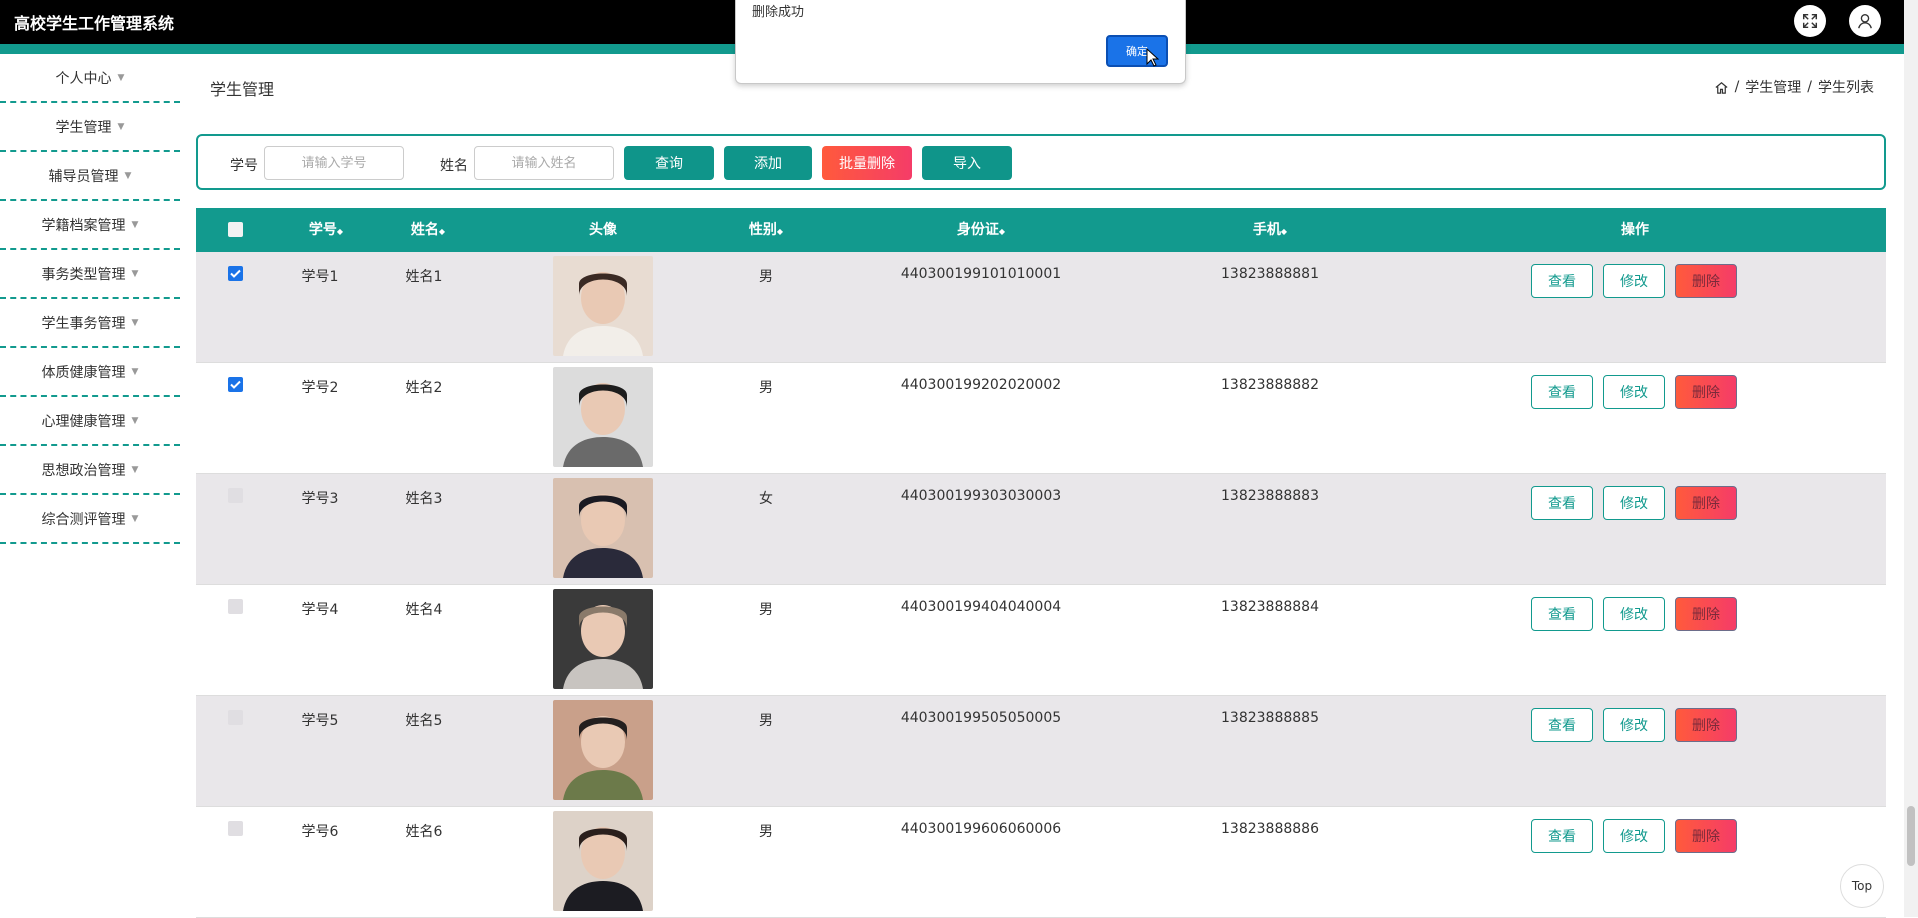 This screenshot has height=918, width=1918. I want to click on header-label: 学号, so click(322, 230).